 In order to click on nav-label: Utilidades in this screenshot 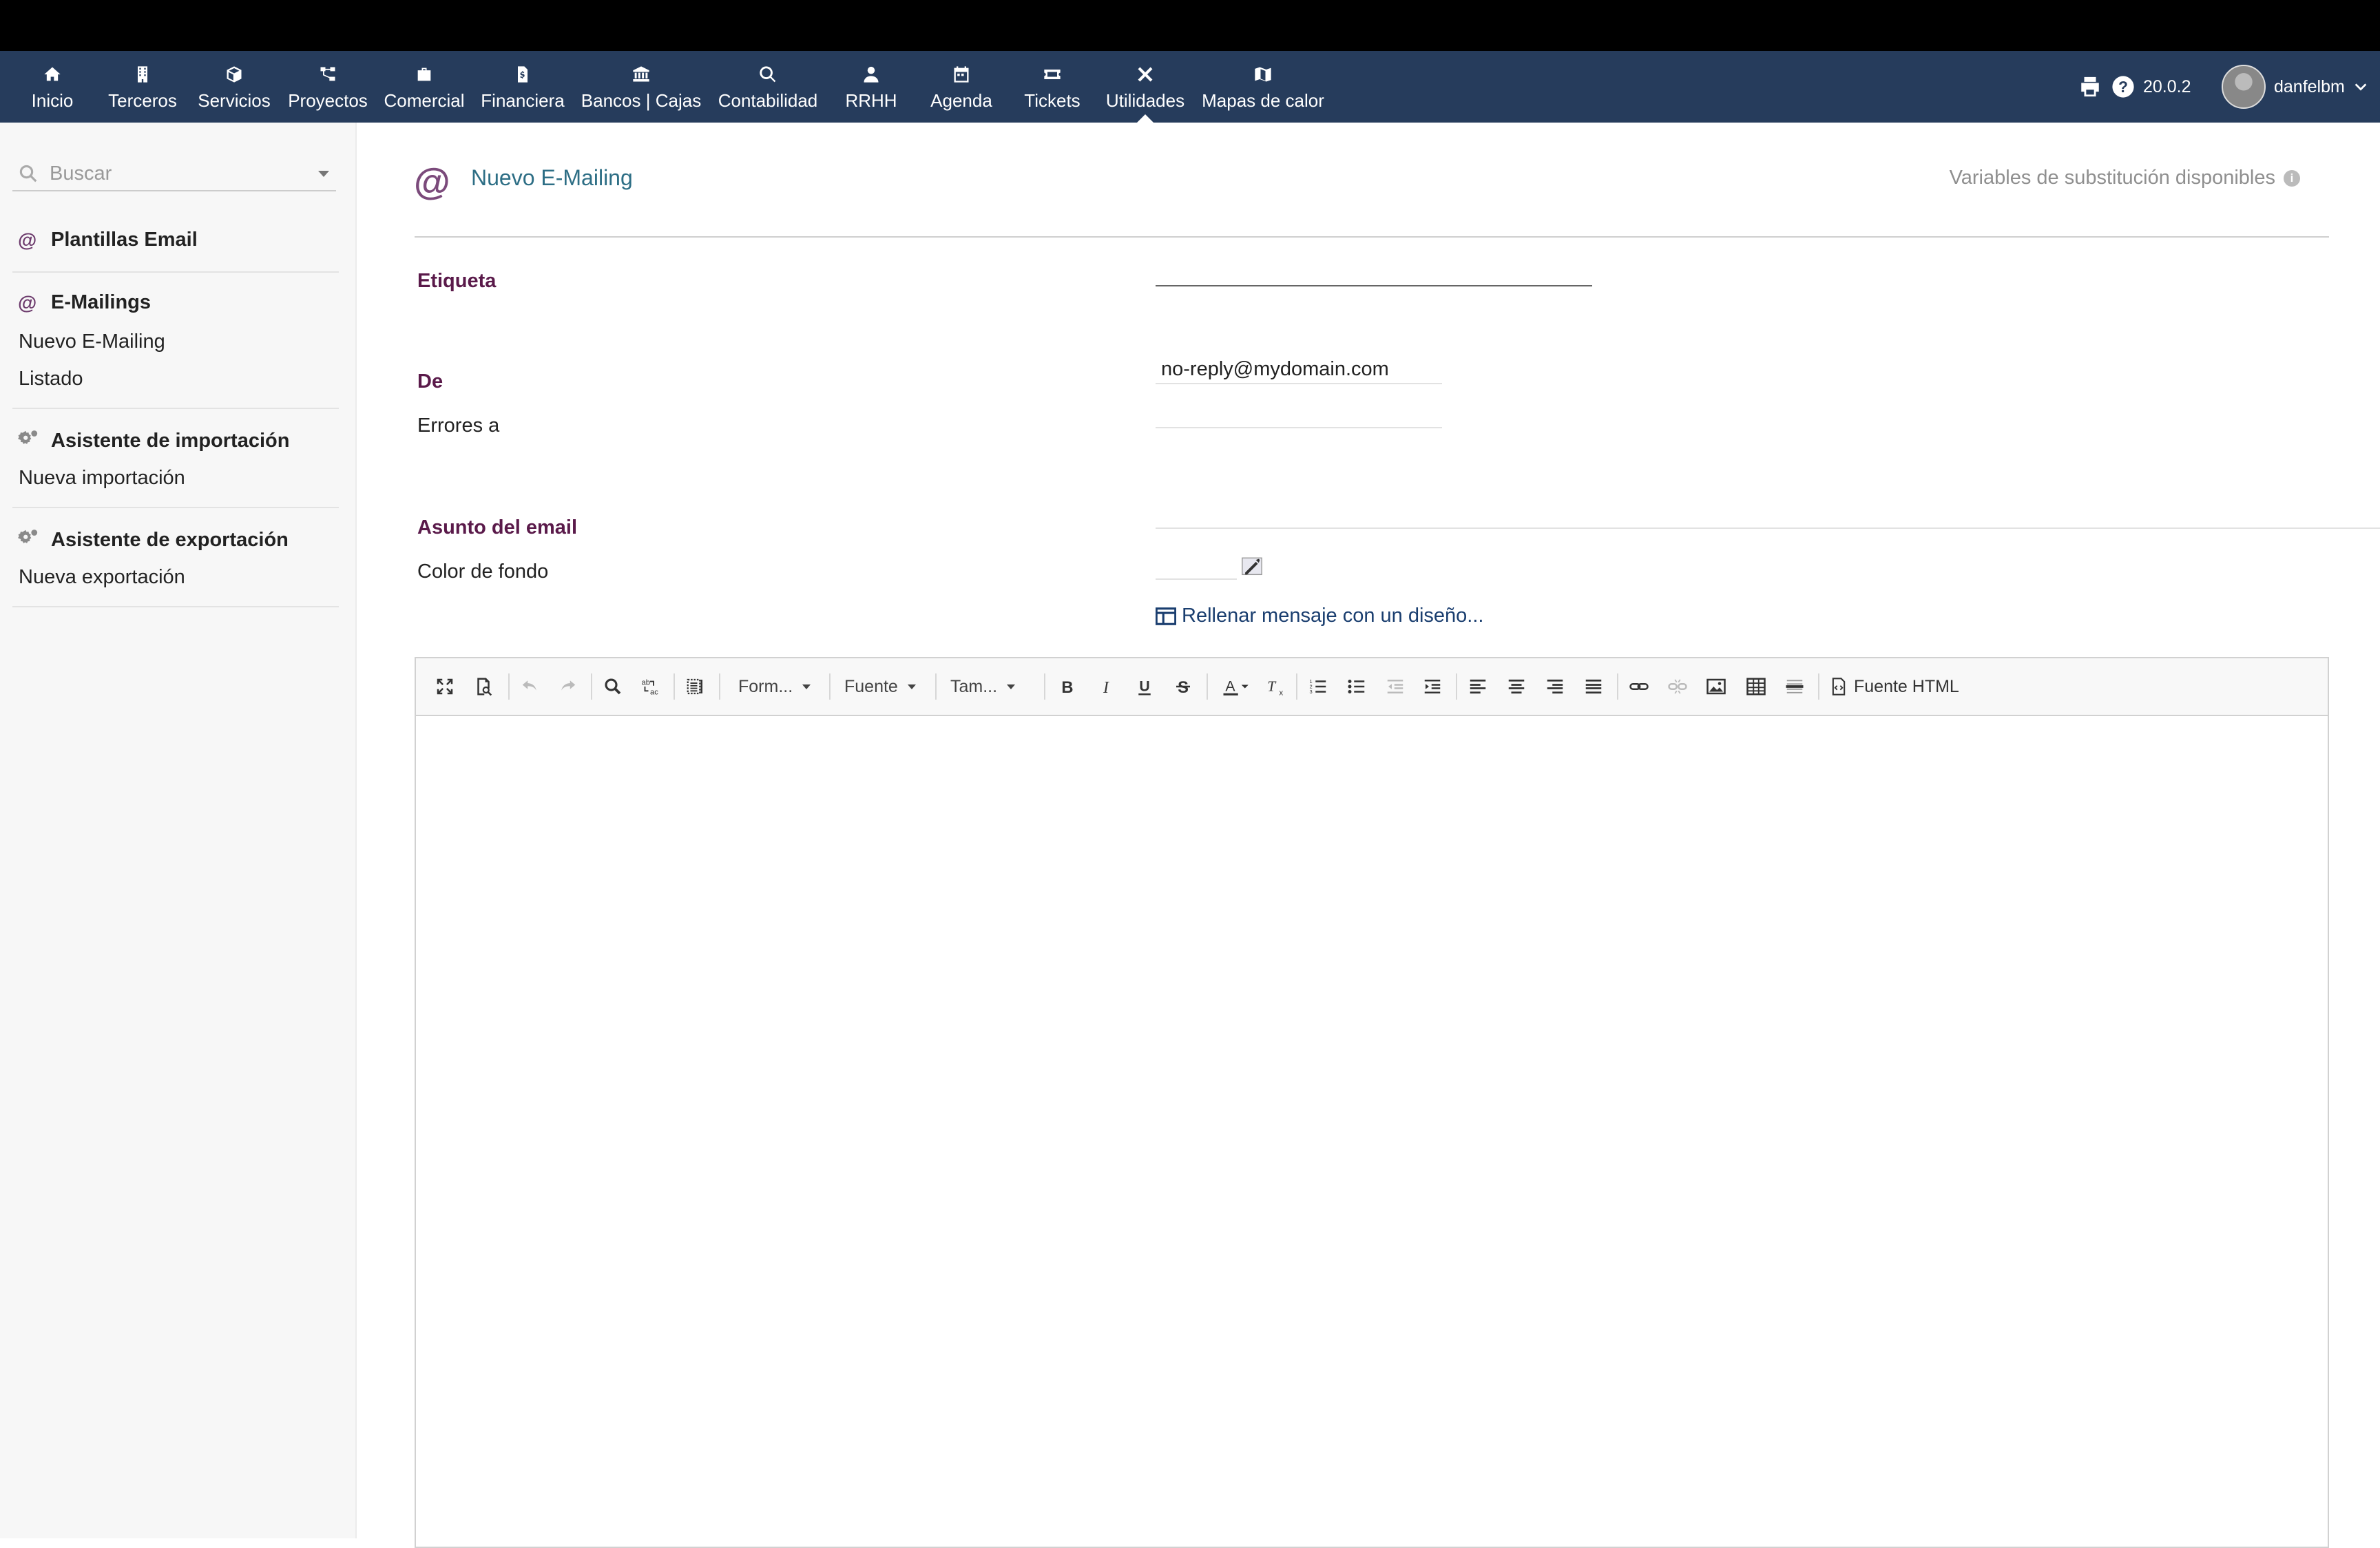, I will do `click(1145, 100)`.